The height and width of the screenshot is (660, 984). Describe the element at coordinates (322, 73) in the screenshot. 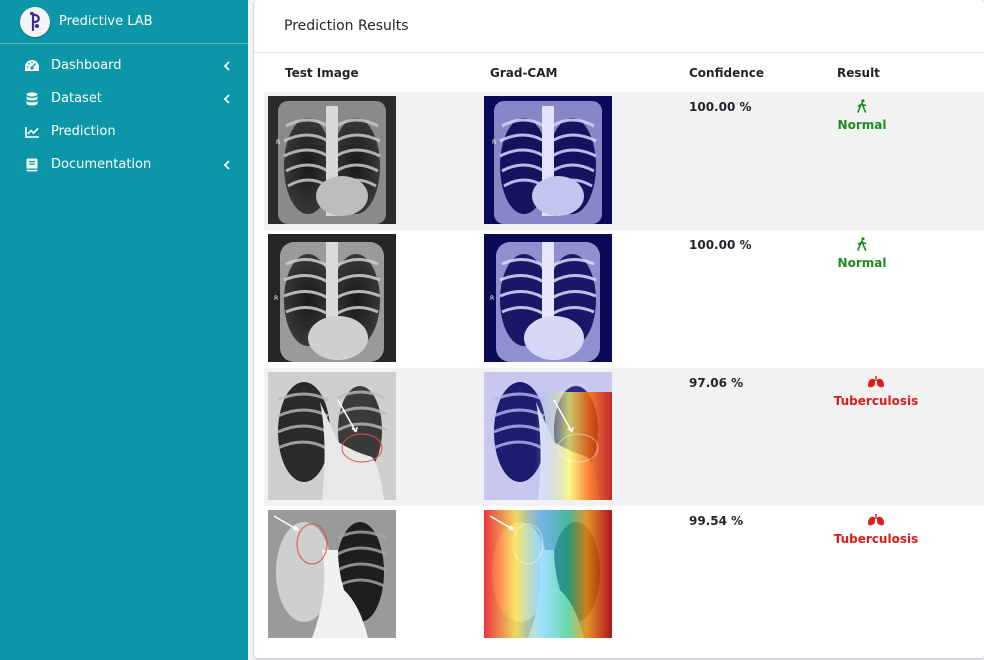

I see `header-test-image: Test Image` at that location.